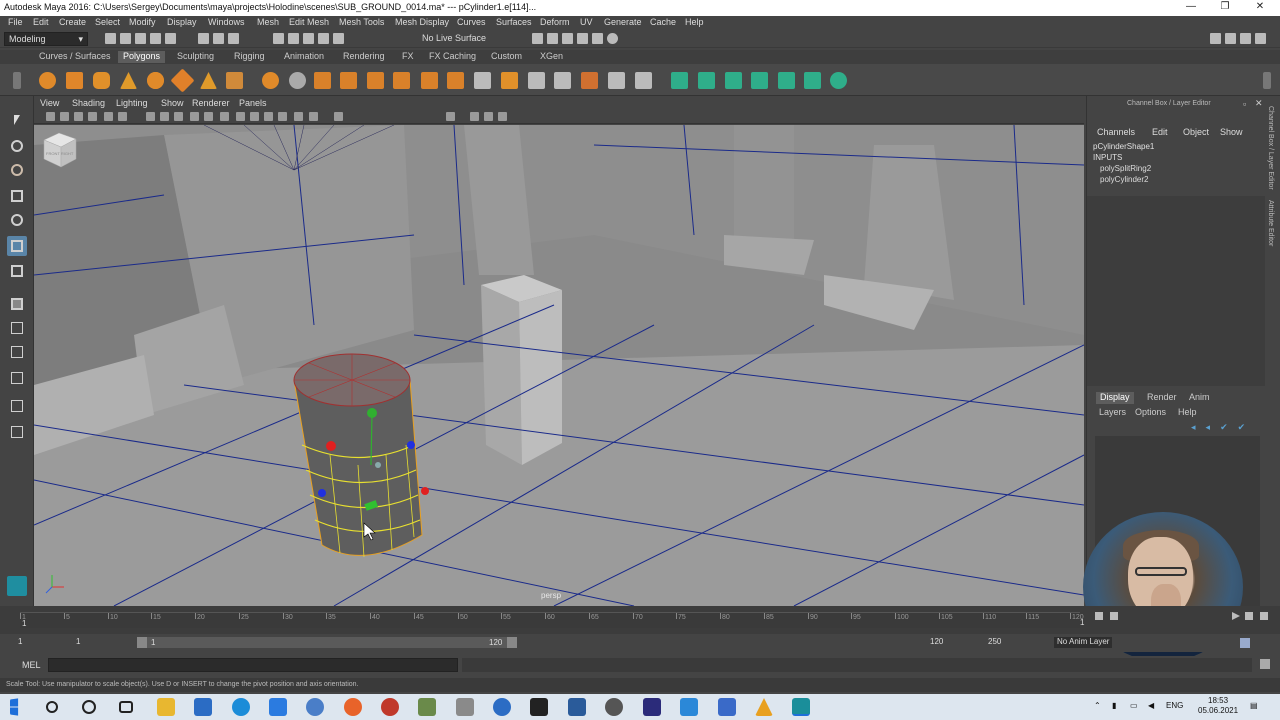 The width and height of the screenshot is (1280, 720). Describe the element at coordinates (539, 707) in the screenshot. I see `terminal-icon` at that location.